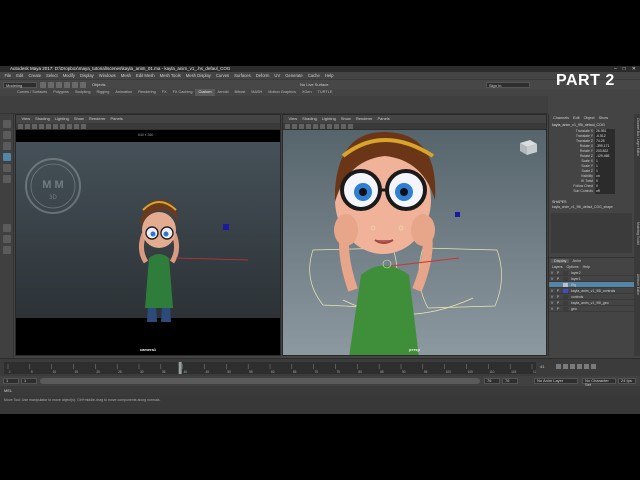  Describe the element at coordinates (205, 92) in the screenshot. I see `shelf-tab-custom: Custom` at that location.